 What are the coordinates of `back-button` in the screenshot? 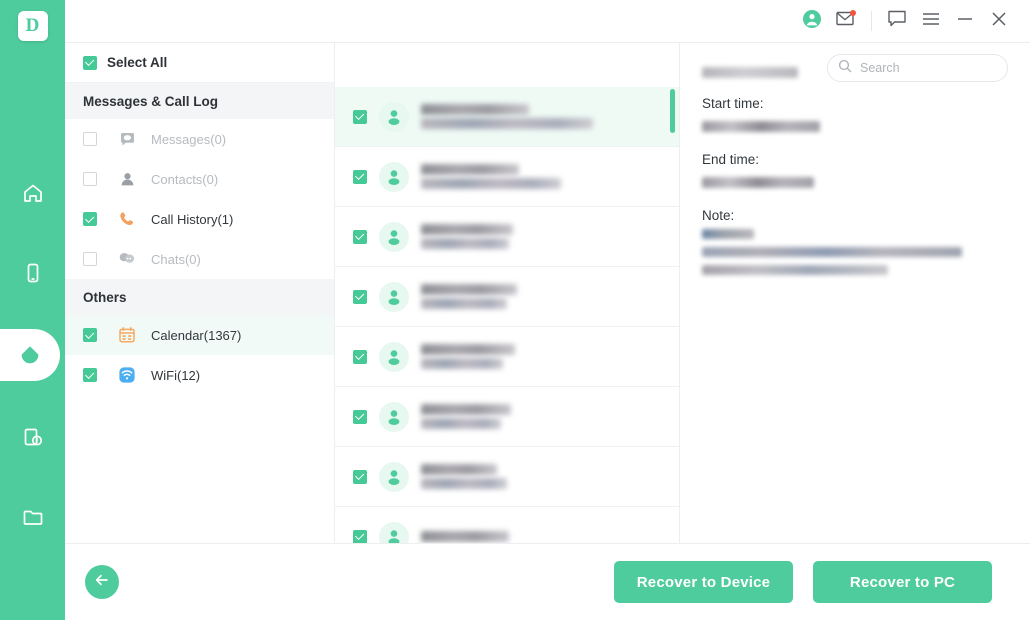 It's located at (102, 582).